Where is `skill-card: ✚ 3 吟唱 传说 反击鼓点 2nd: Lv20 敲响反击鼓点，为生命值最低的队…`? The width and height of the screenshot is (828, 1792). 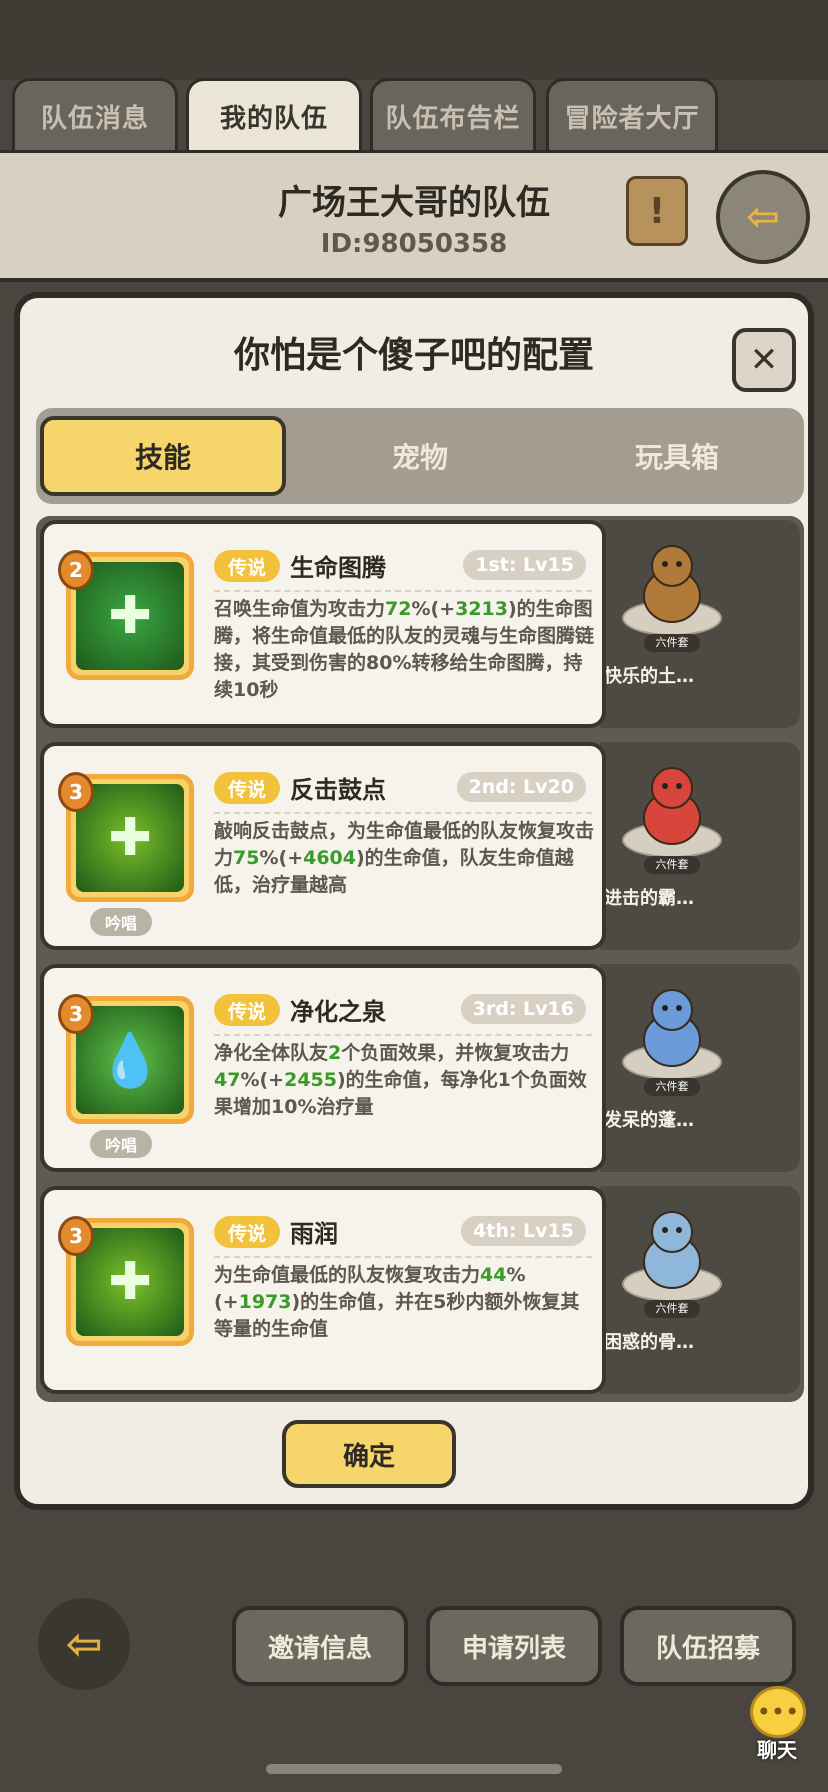 skill-card: ✚ 3 吟唱 传说 反击鼓点 2nd: Lv20 敲响反击鼓点，为生命值最低的队… is located at coordinates (323, 846).